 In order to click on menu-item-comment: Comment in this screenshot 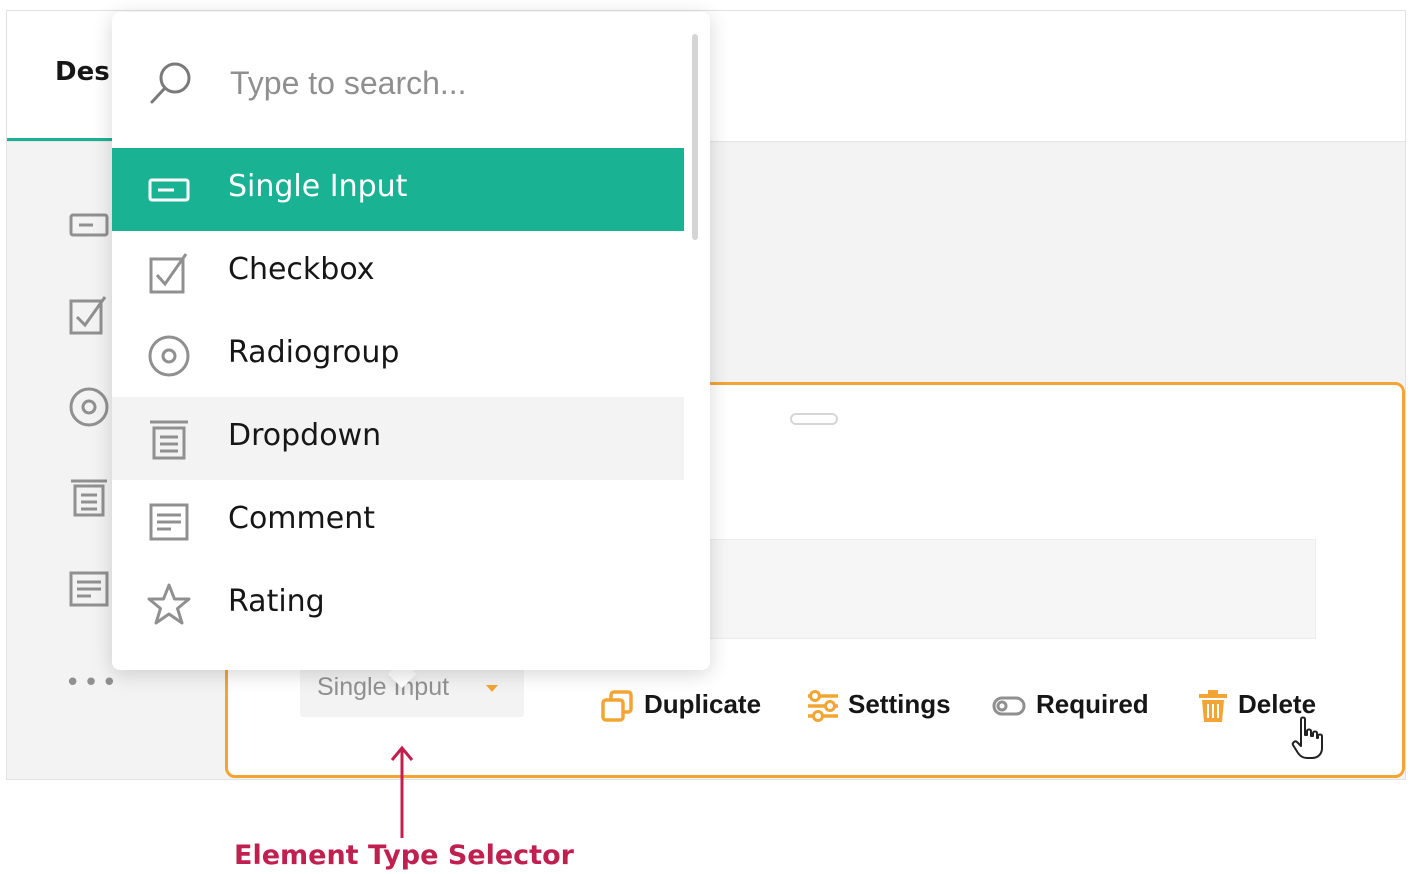, I will do `click(398, 521)`.